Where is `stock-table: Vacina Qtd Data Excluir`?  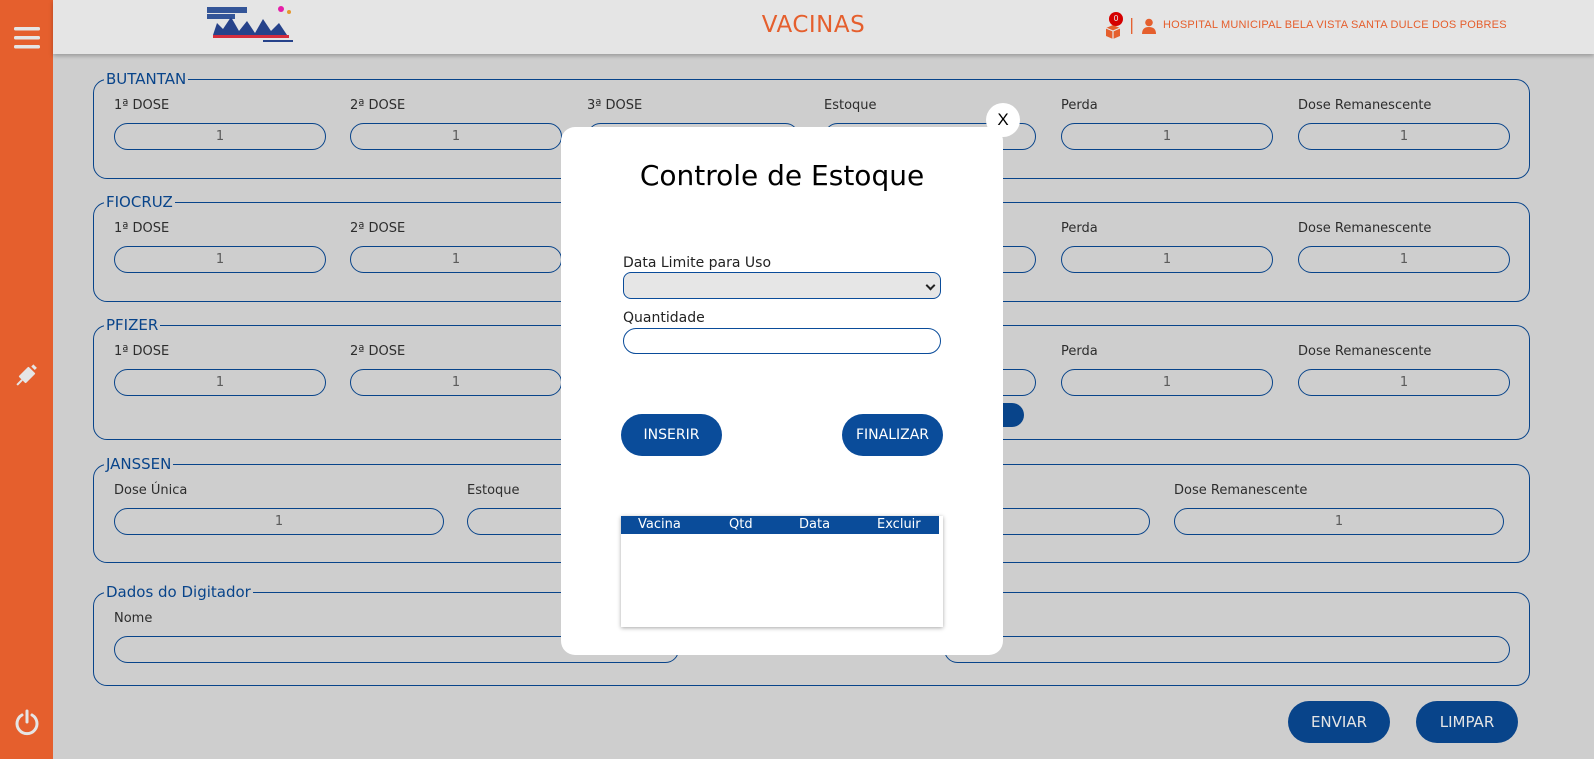
stock-table: Vacina Qtd Data Excluir is located at coordinates (782, 571).